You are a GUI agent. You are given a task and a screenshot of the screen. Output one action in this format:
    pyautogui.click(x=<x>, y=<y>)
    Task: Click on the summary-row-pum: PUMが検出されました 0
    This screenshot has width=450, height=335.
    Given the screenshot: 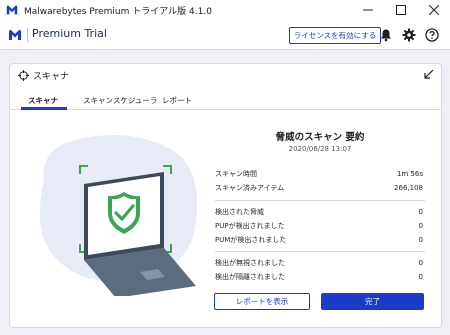 What is the action you would take?
    pyautogui.click(x=319, y=240)
    